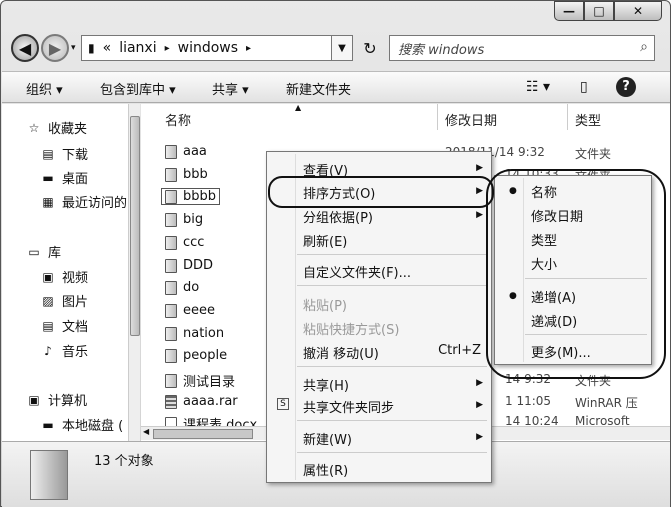 This screenshot has width=671, height=507. What do you see at coordinates (138, 88) in the screenshot?
I see `include-in-library-menu: 包含到库中 ▾` at bounding box center [138, 88].